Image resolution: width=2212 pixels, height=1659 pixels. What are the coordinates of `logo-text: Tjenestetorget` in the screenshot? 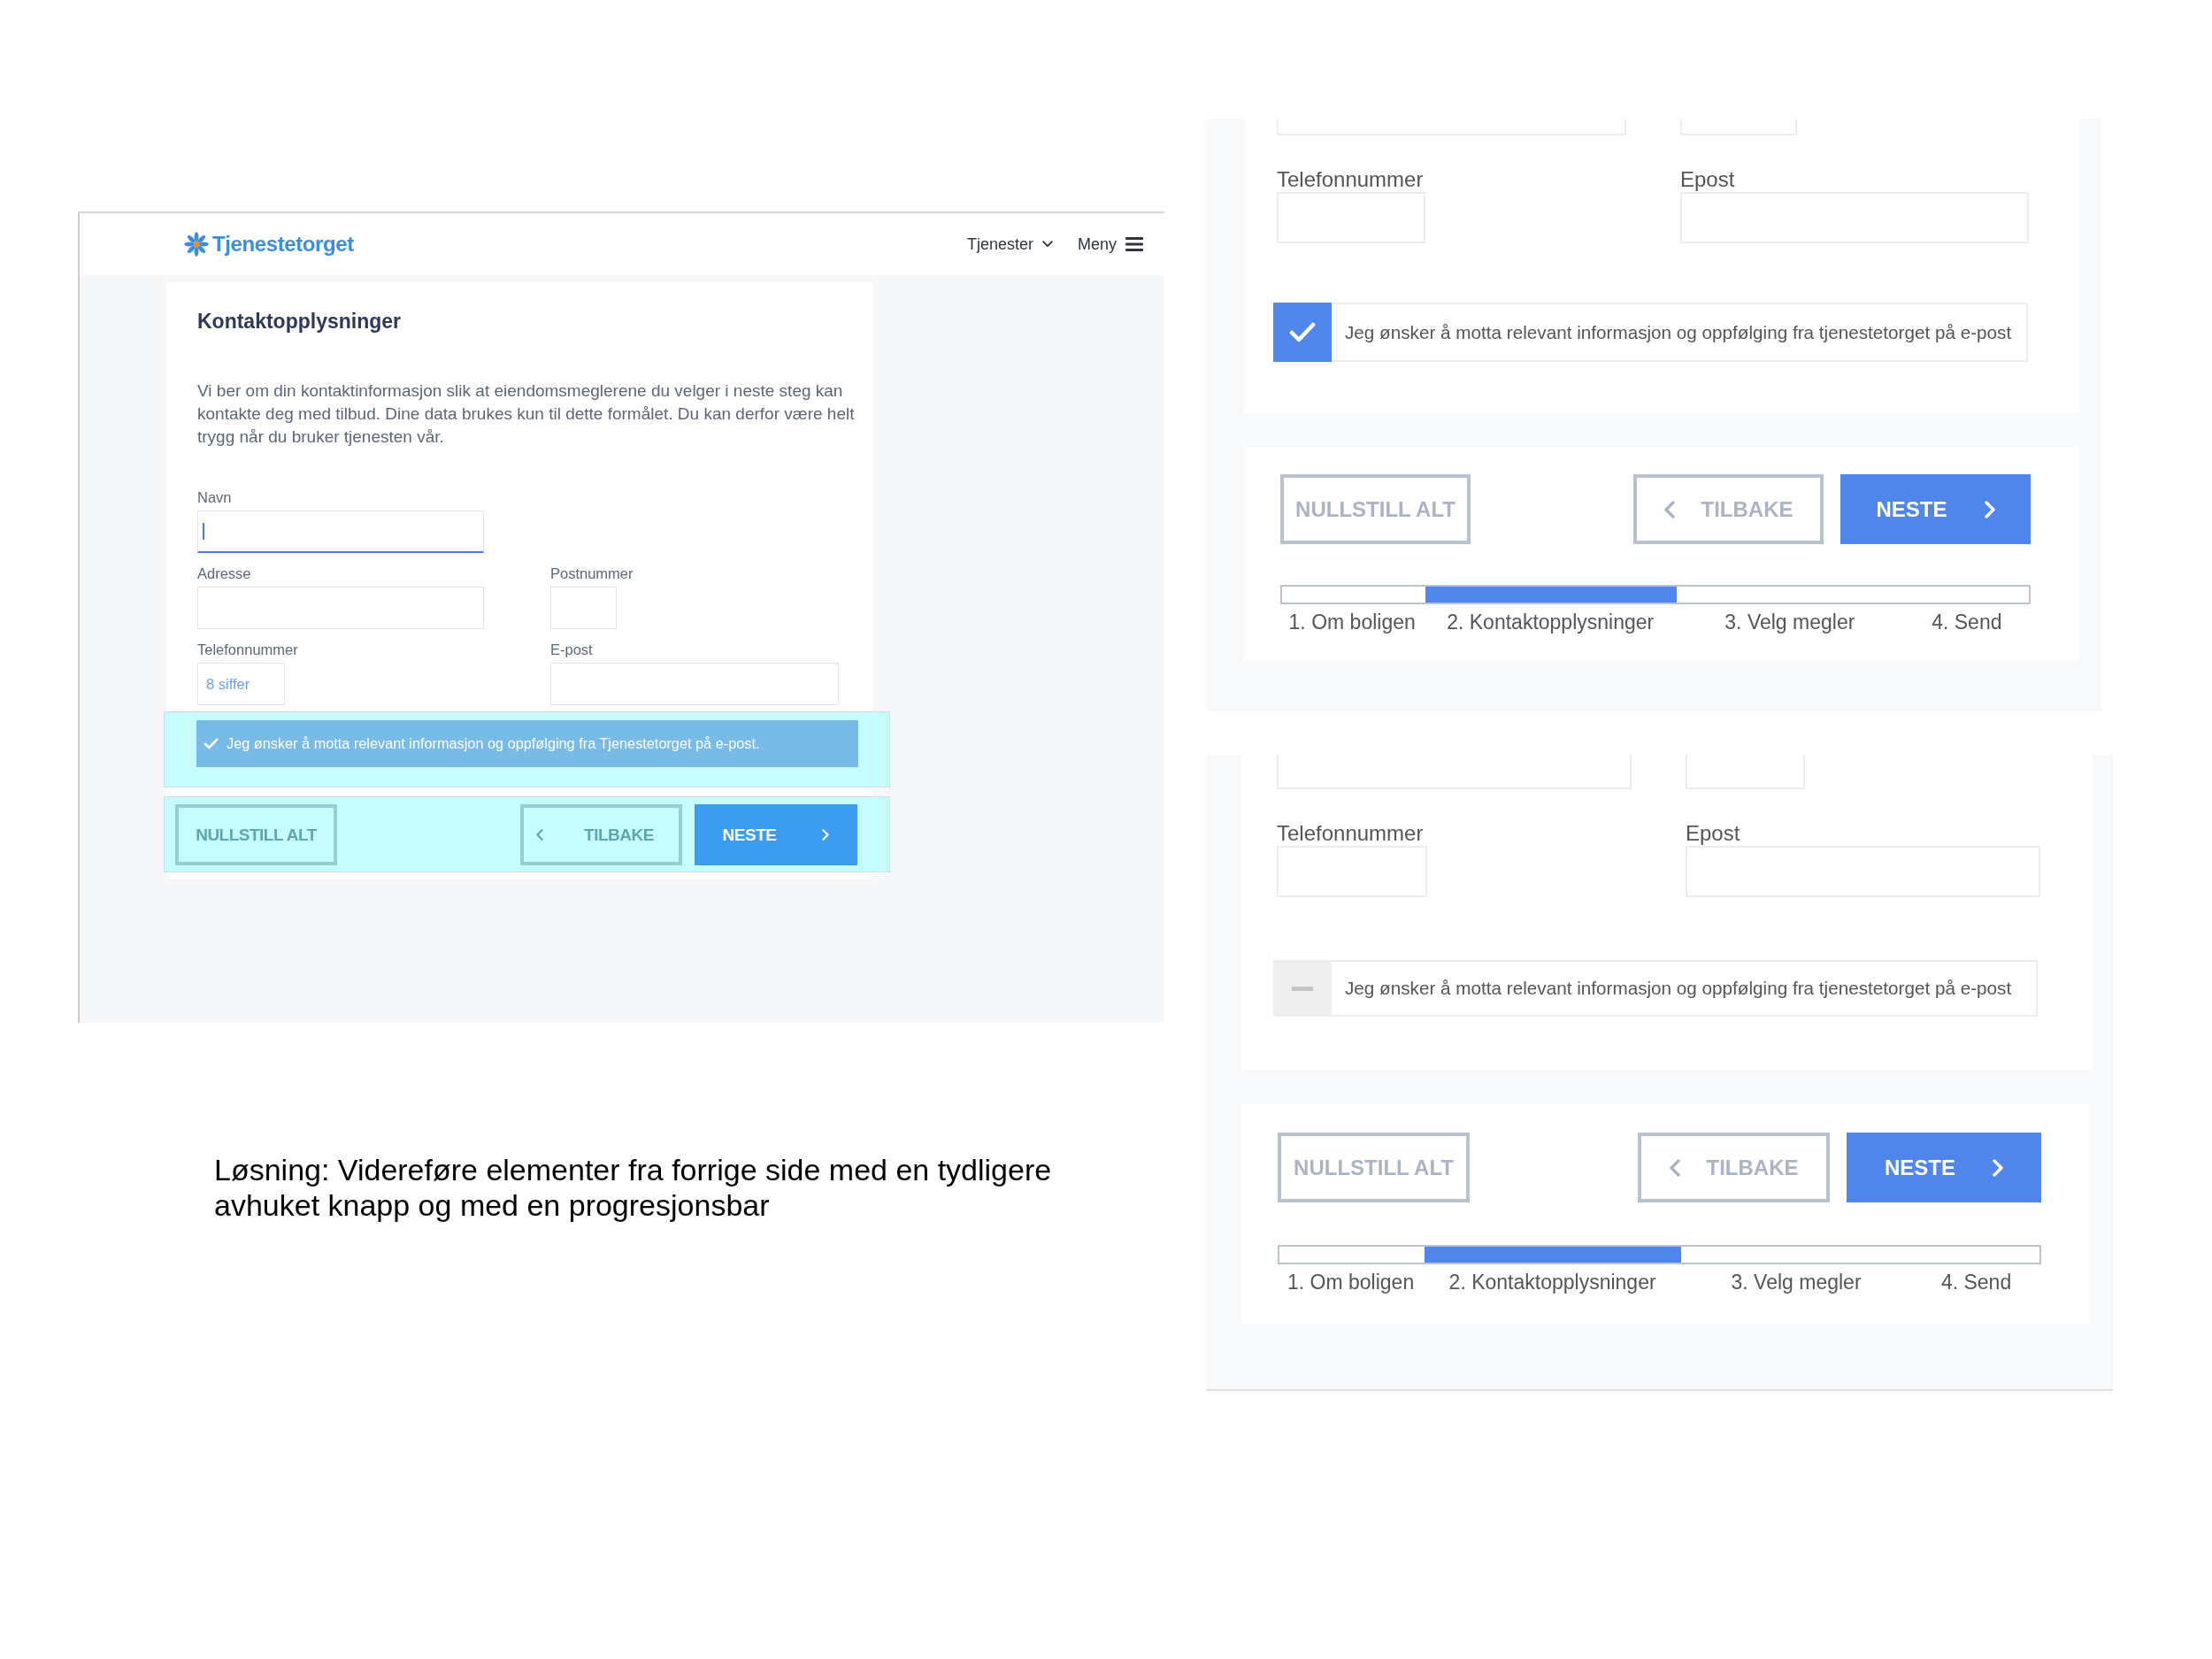 It's located at (283, 245).